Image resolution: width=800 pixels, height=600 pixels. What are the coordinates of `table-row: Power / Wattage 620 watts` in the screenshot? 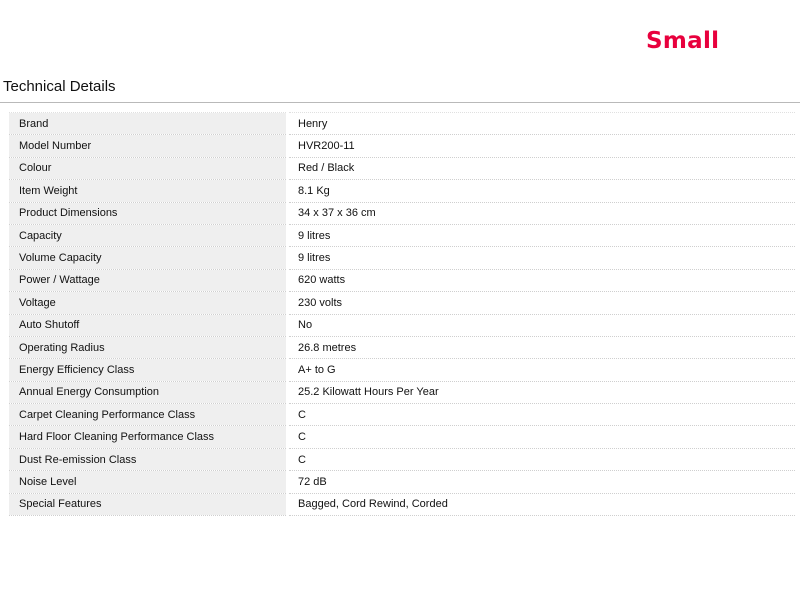 It's located at (402, 281).